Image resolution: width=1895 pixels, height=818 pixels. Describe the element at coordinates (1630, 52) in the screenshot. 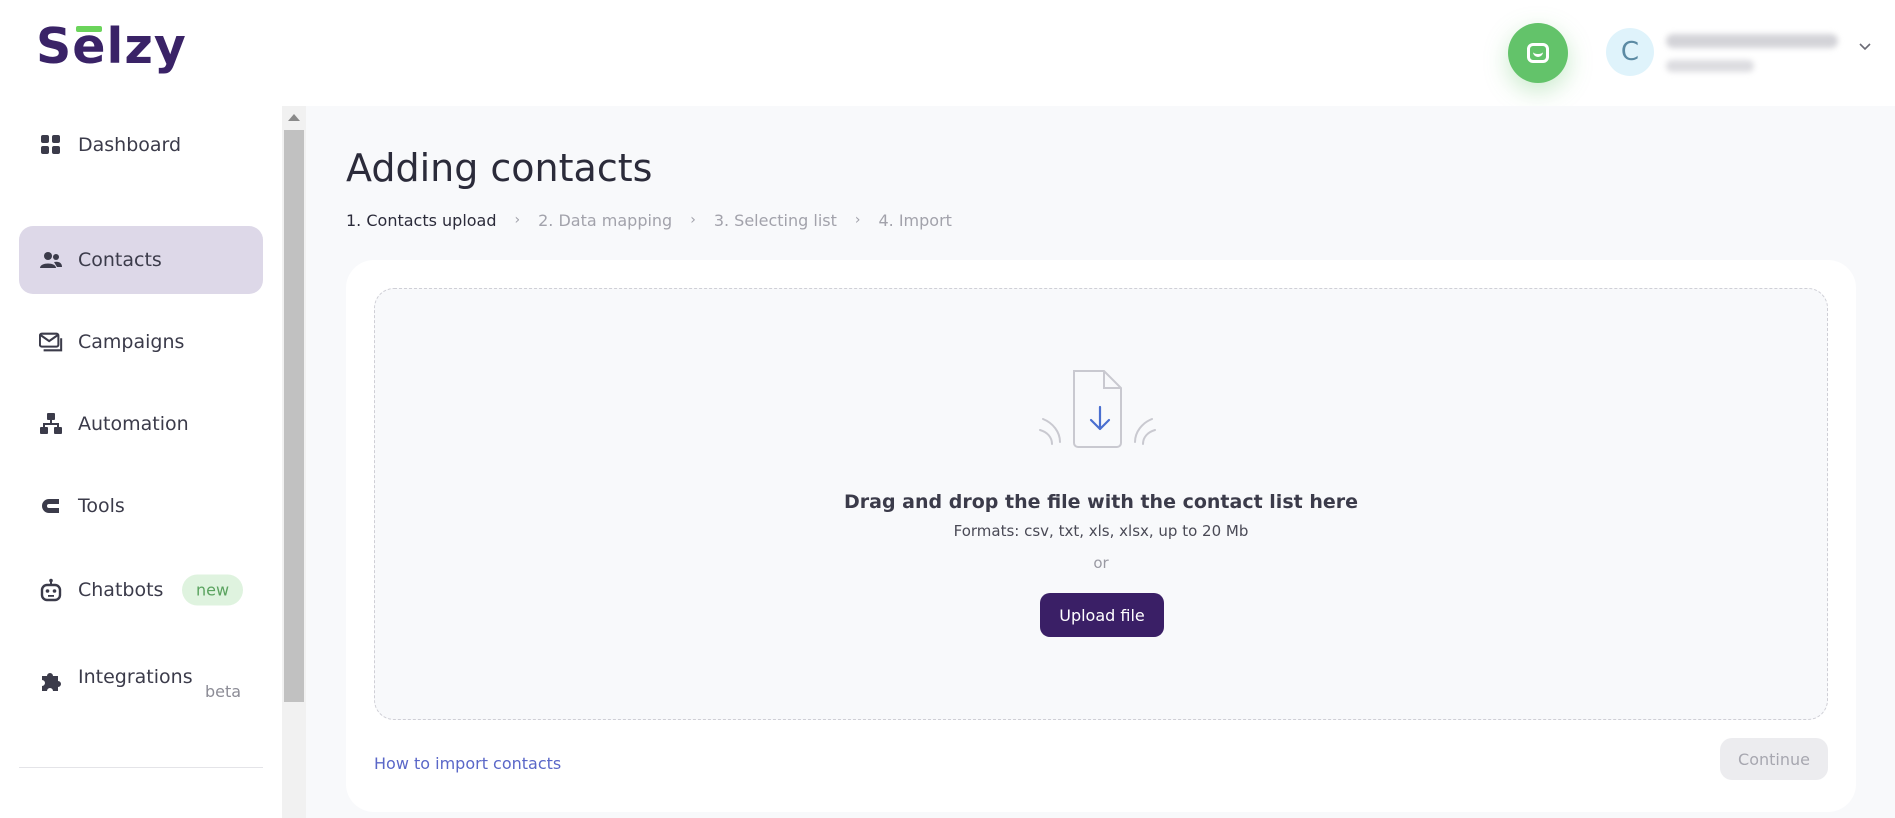

I see `user-avatar: C` at that location.